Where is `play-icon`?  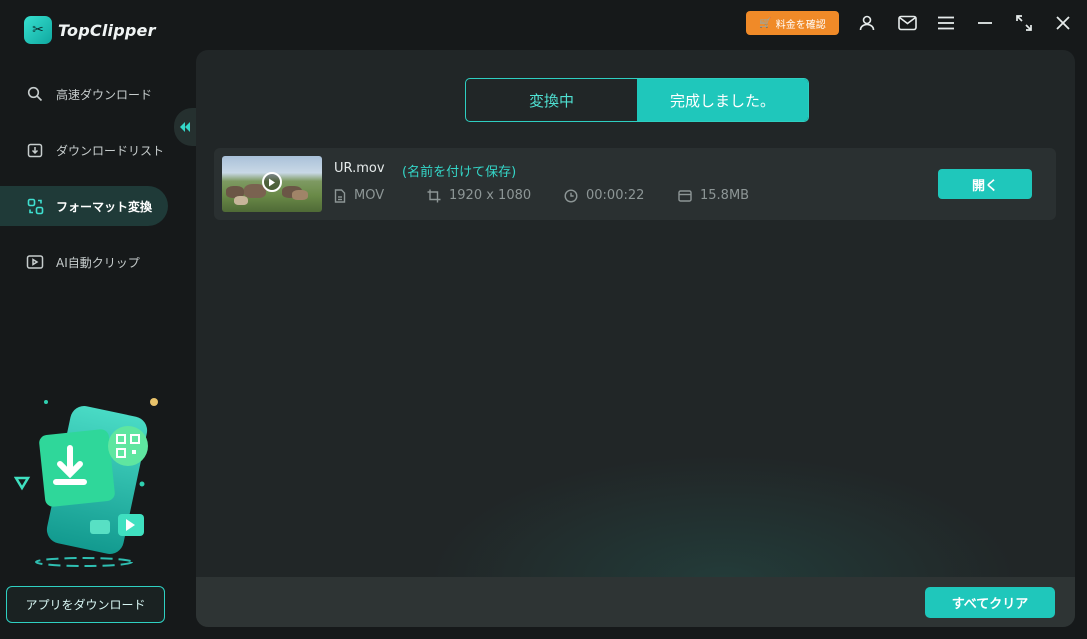
play-icon is located at coordinates (272, 182).